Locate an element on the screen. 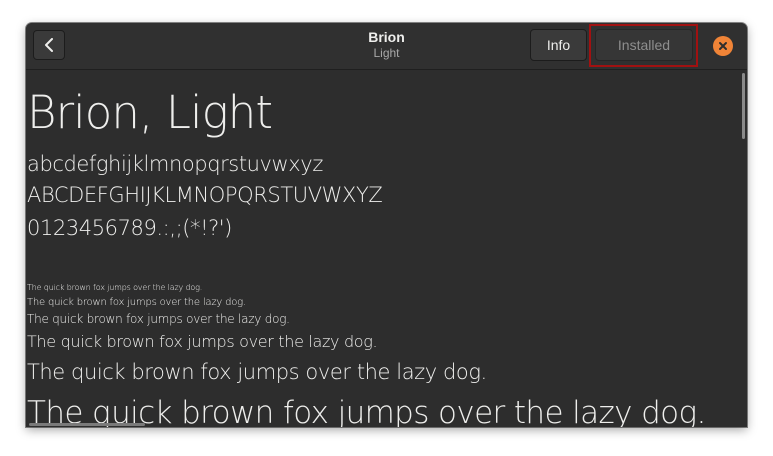  installed-button: Installed is located at coordinates (644, 45).